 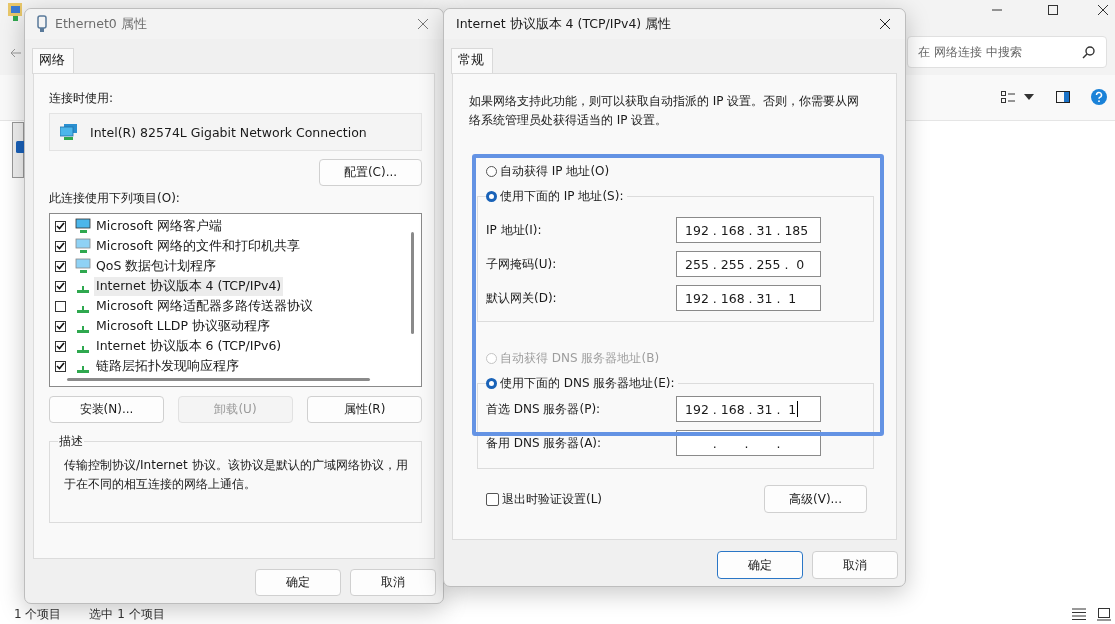 What do you see at coordinates (1008, 97) in the screenshot?
I see `layout-icon` at bounding box center [1008, 97].